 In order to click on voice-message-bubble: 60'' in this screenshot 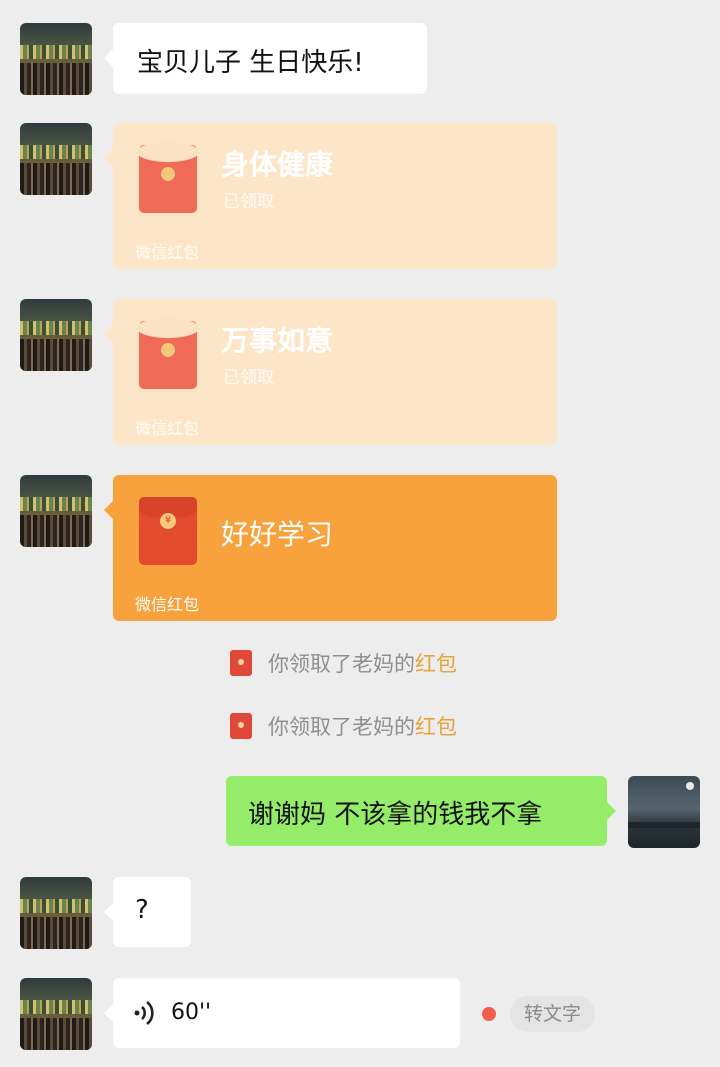, I will do `click(282, 1013)`.